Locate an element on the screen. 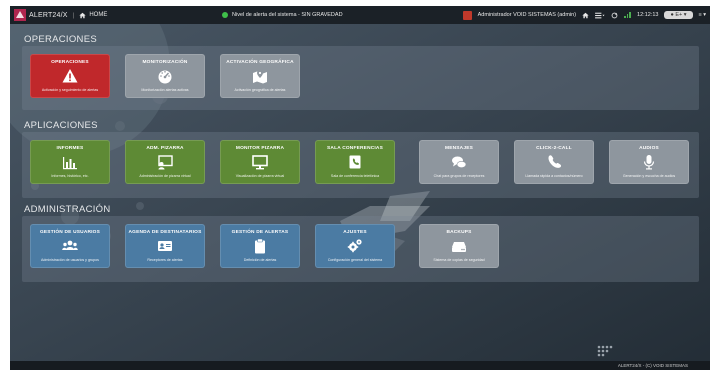  tile-title: INFORMES is located at coordinates (70, 148).